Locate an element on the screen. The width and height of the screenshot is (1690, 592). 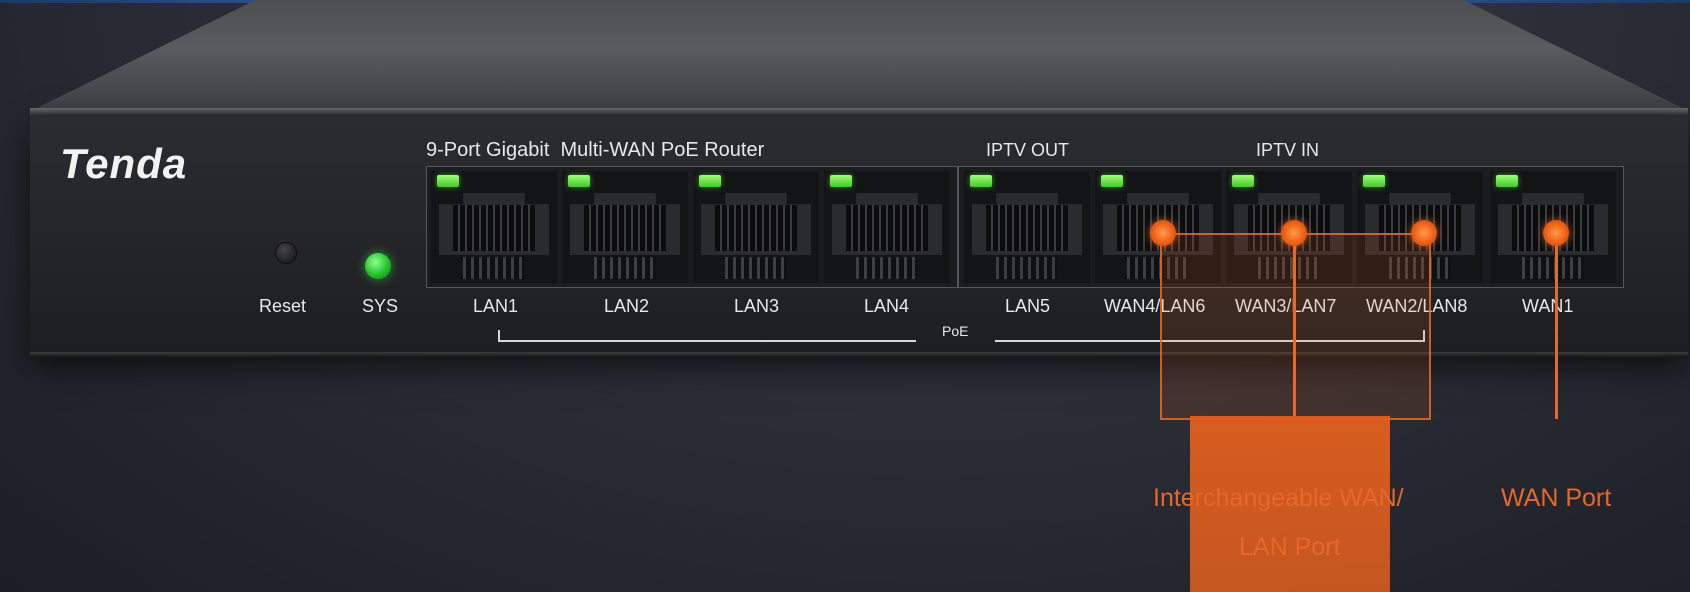
wan-pointer-line is located at coordinates (1556, 326).